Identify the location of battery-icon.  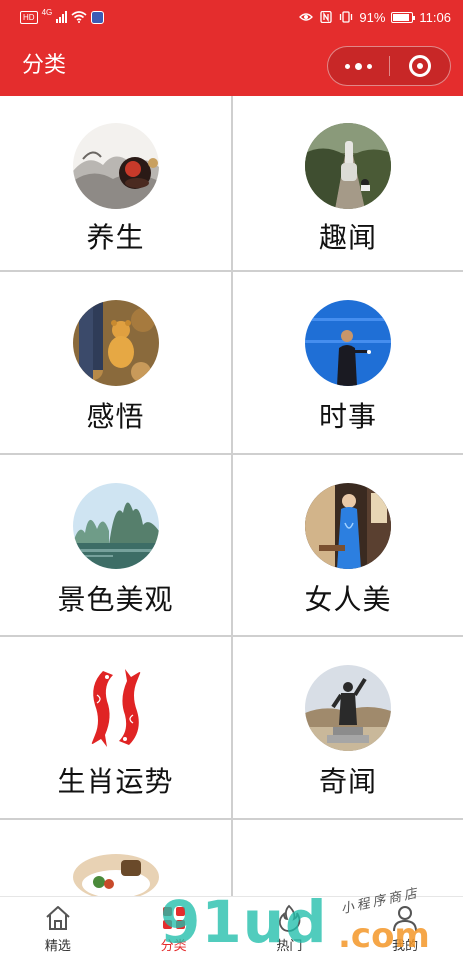
(403, 17).